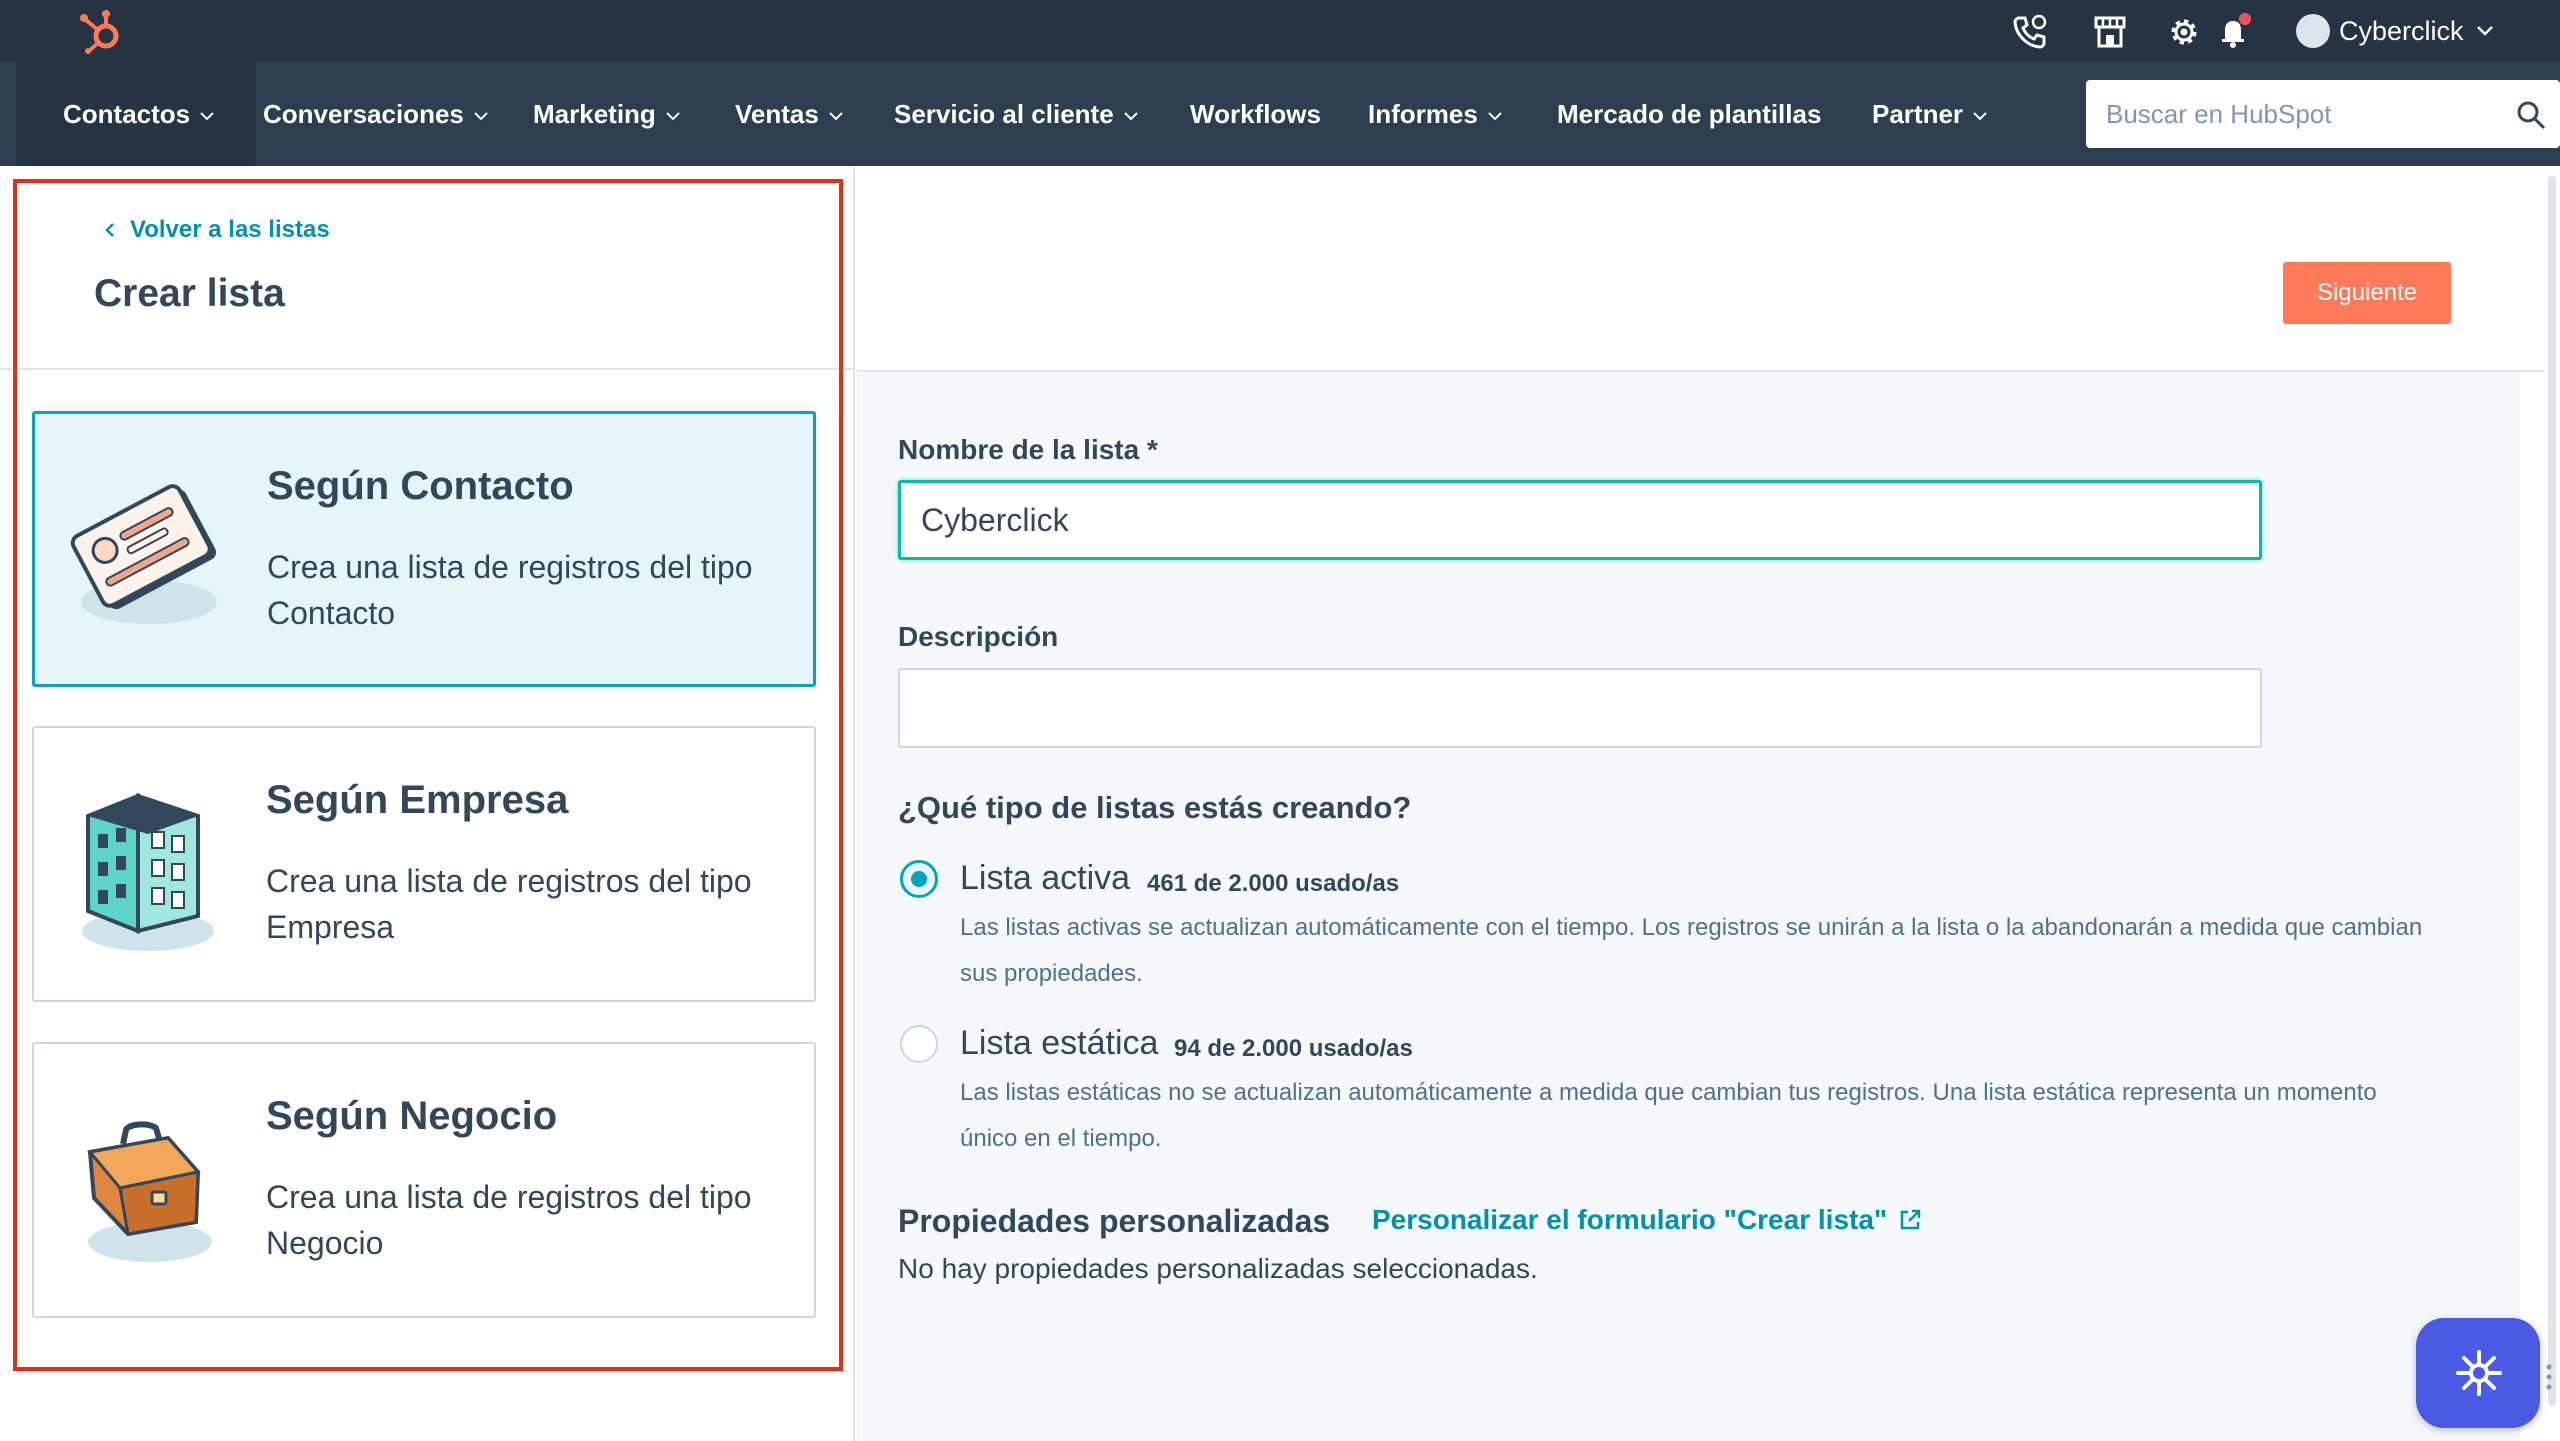  I want to click on nav-label: Contactos, so click(127, 113).